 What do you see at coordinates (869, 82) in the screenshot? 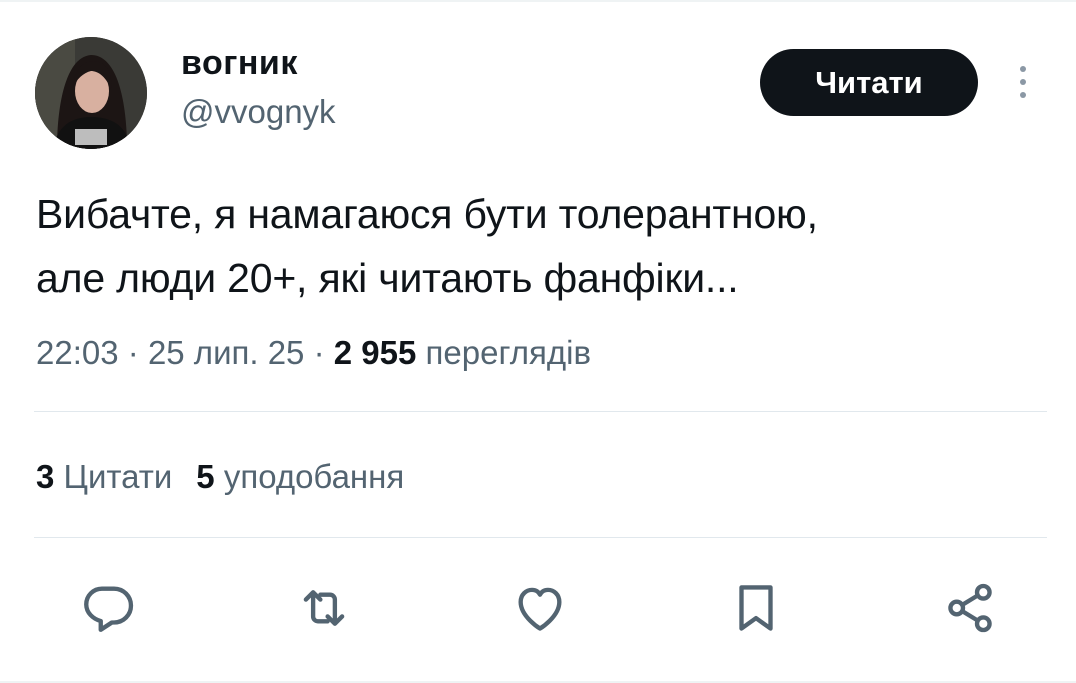
I see `follow-button: Читати` at bounding box center [869, 82].